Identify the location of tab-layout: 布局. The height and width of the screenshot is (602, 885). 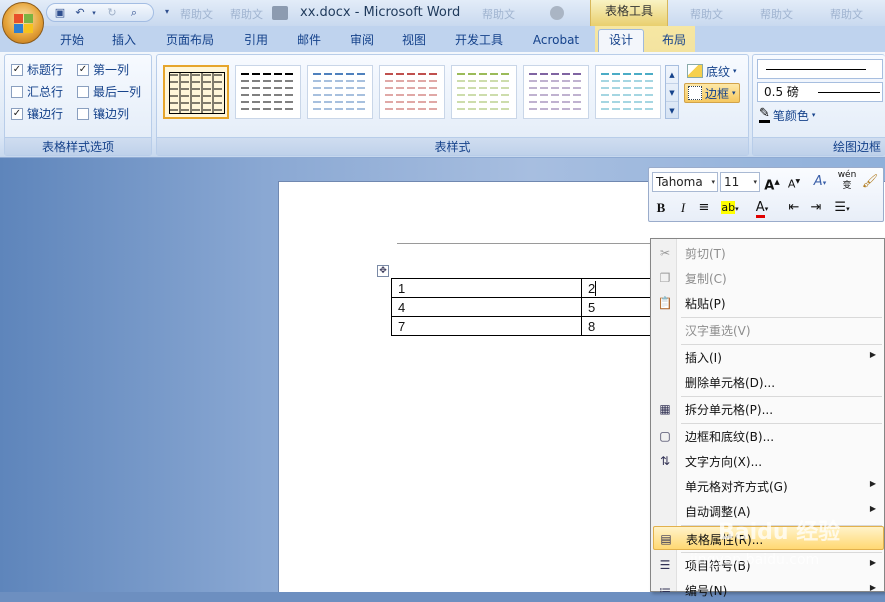
(674, 41).